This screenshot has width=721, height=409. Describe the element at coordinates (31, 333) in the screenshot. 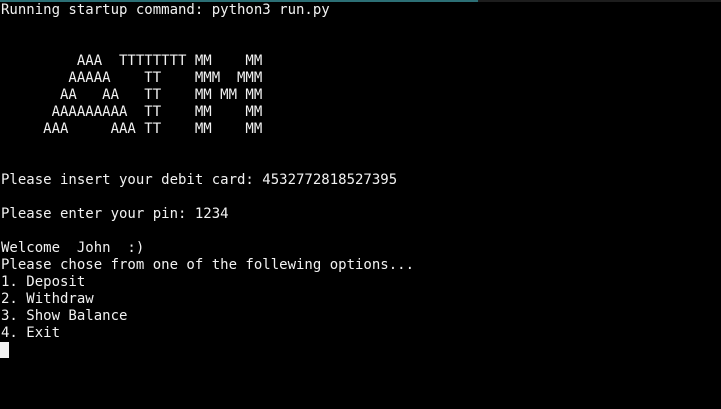

I see `option-exit: 4. Exit` at that location.